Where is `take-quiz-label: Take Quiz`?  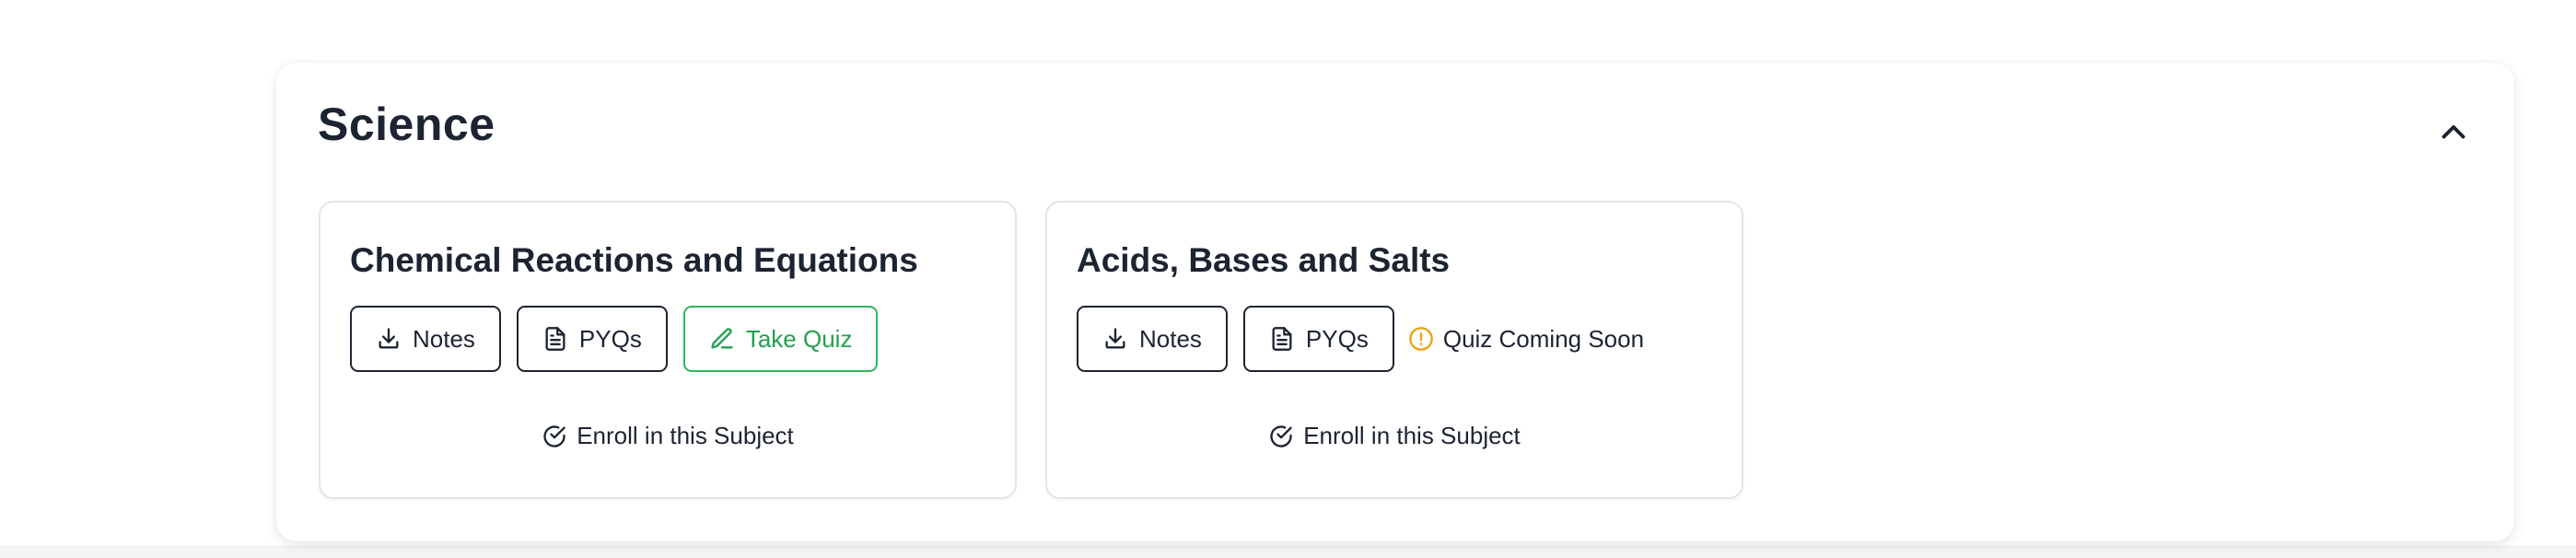 take-quiz-label: Take Quiz is located at coordinates (799, 338).